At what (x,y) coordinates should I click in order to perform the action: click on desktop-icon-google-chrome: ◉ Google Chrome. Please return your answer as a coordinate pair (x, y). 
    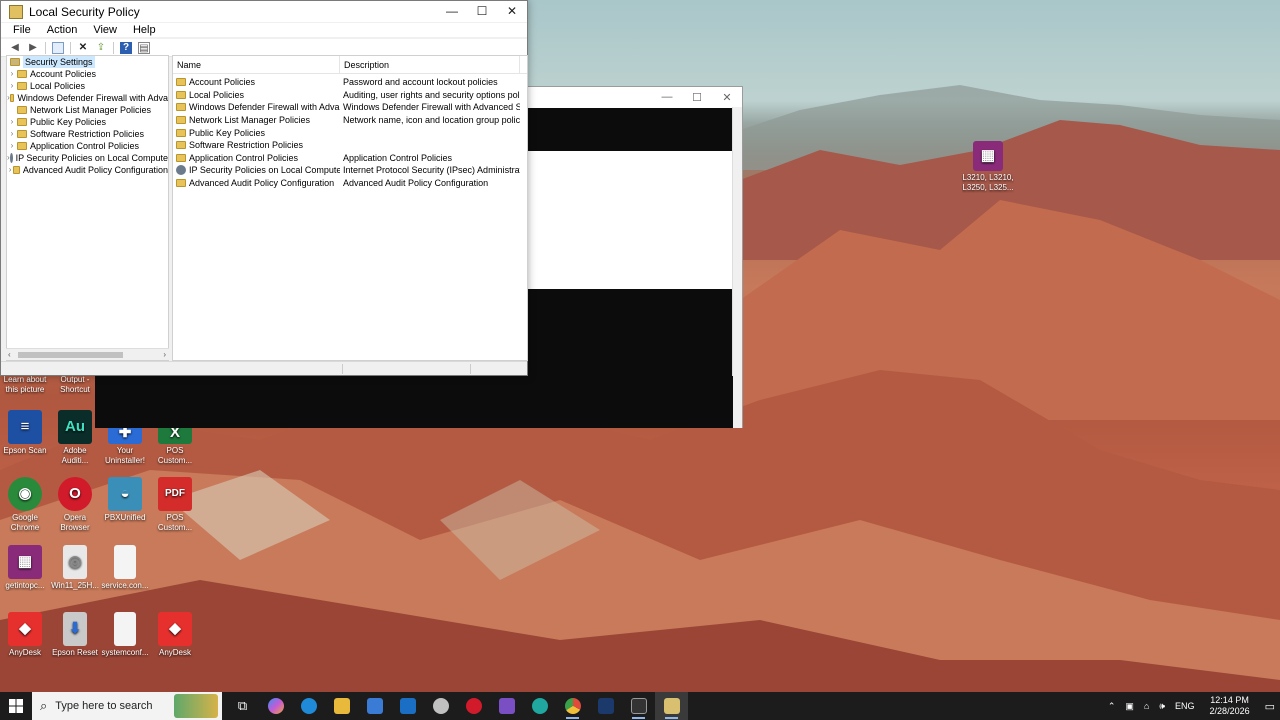
    Looking at the image, I should click on (25, 505).